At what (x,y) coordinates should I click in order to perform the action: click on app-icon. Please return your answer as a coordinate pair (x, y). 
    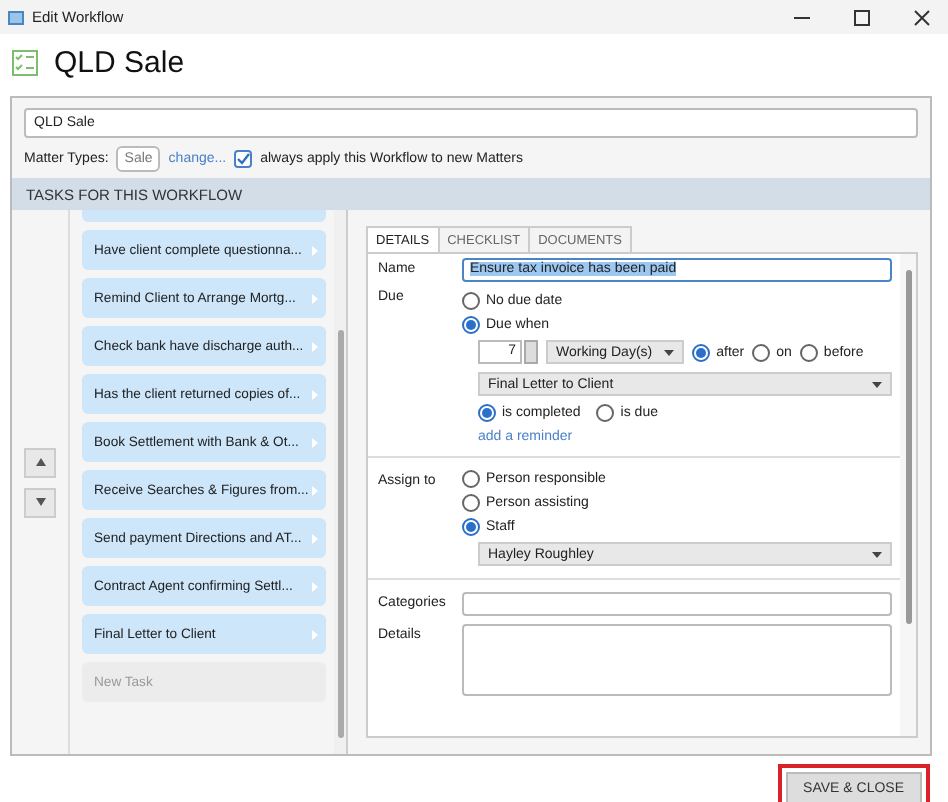
    Looking at the image, I should click on (16, 17).